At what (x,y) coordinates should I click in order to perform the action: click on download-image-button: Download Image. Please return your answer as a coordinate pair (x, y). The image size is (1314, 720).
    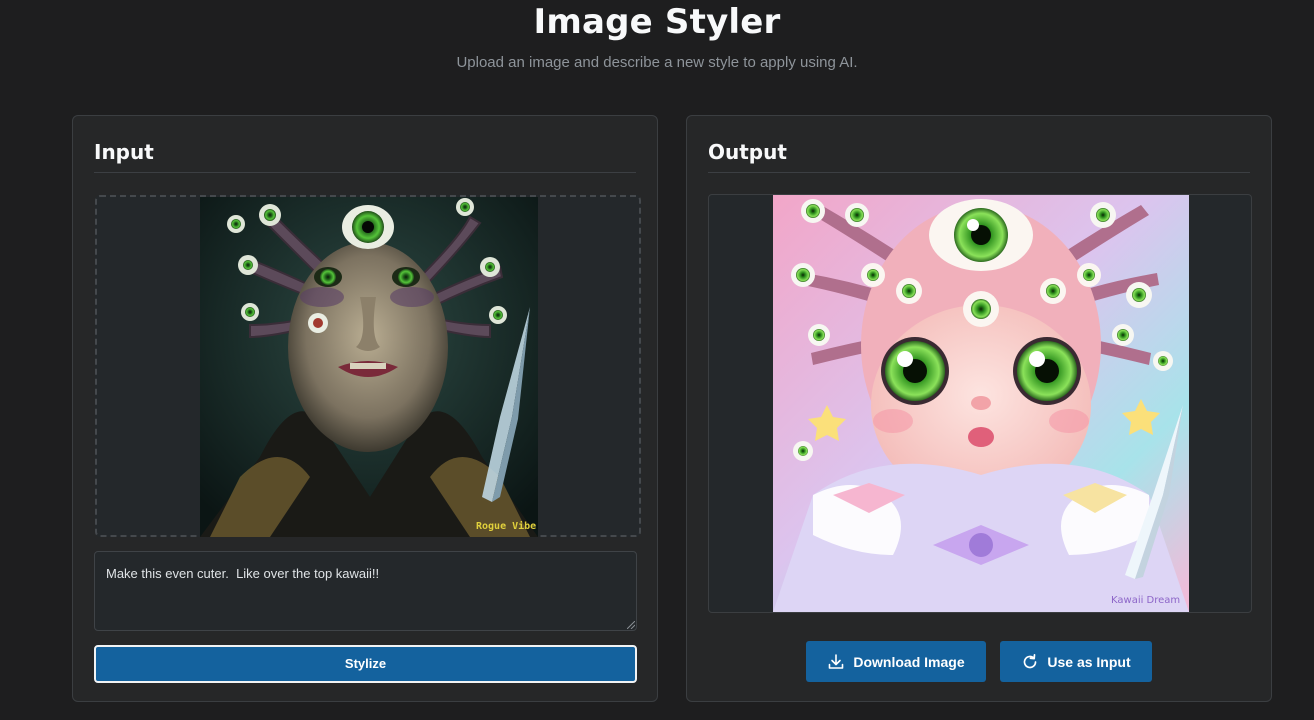
    Looking at the image, I should click on (896, 661).